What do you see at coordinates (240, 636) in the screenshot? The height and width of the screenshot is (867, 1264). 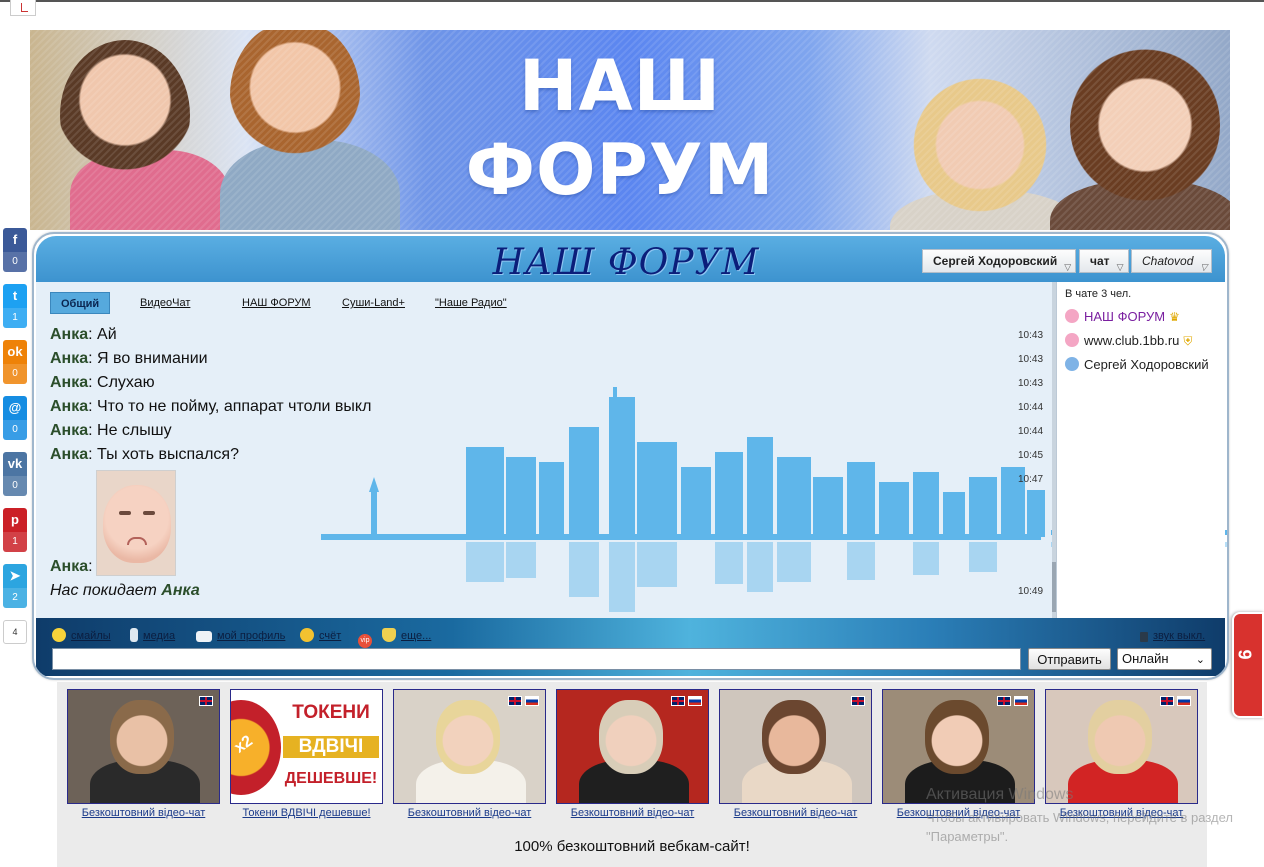 I see `my-profile-button: мой профиль` at bounding box center [240, 636].